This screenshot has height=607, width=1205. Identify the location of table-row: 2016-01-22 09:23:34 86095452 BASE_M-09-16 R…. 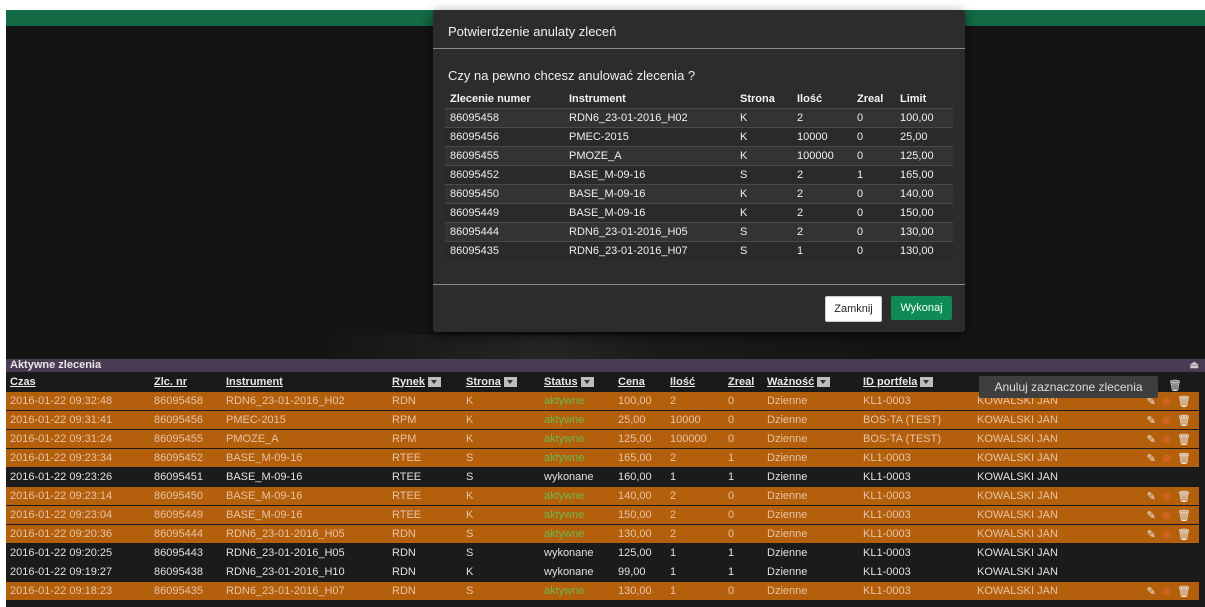
(602, 458).